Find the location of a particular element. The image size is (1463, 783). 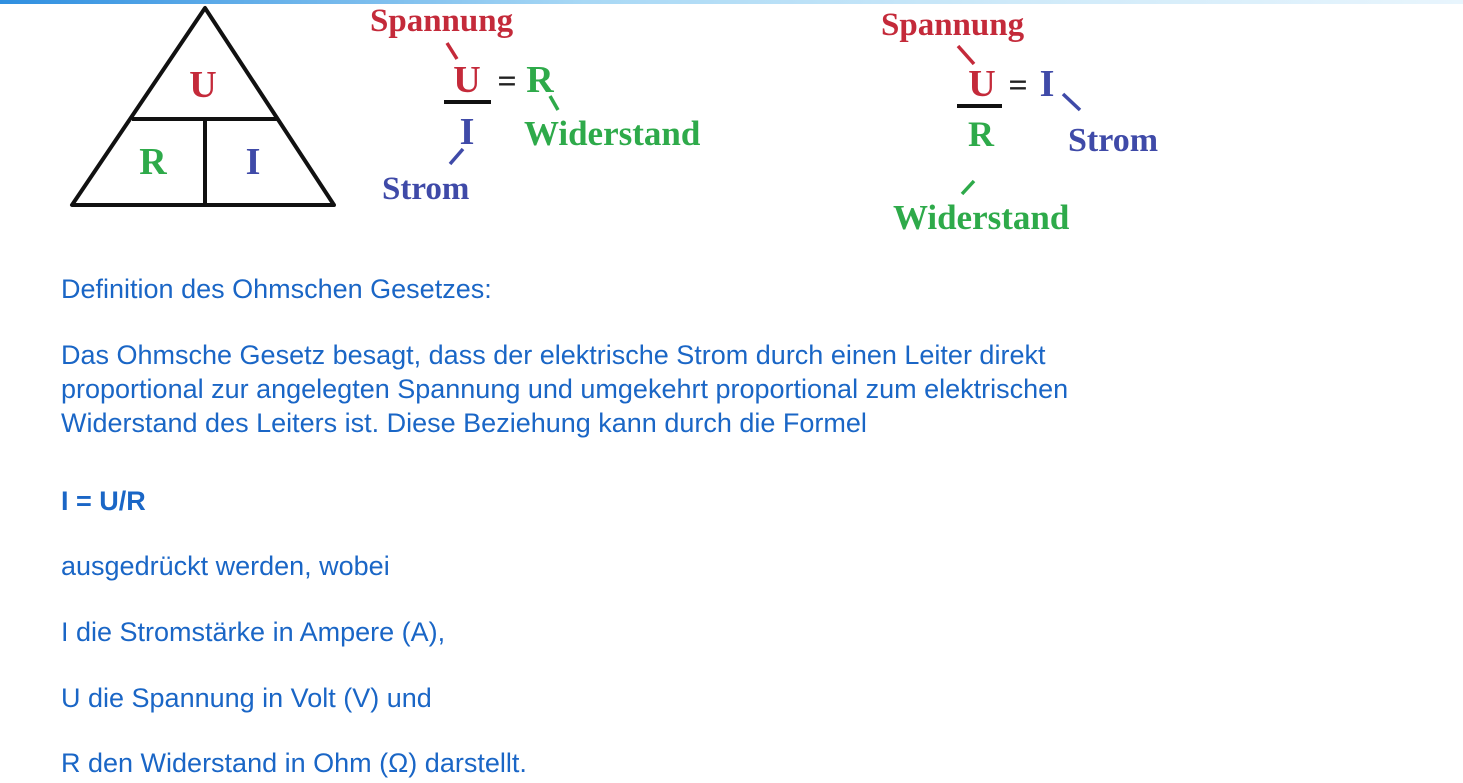

definition-resistance: R den Widerstand in Ohm (Ω) darstellt. is located at coordinates (294, 763).